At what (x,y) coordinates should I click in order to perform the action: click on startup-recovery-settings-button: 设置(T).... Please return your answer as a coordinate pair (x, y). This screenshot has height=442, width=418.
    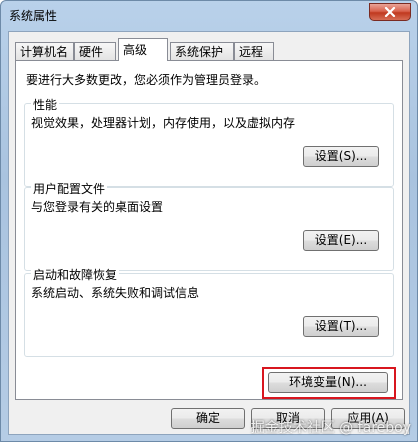
    Looking at the image, I should click on (341, 326).